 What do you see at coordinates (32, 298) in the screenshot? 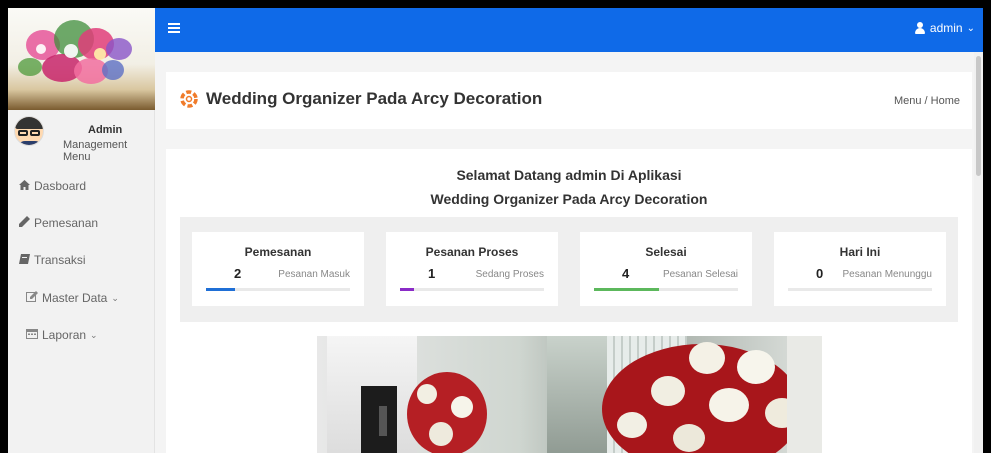
I see `edit-icon` at bounding box center [32, 298].